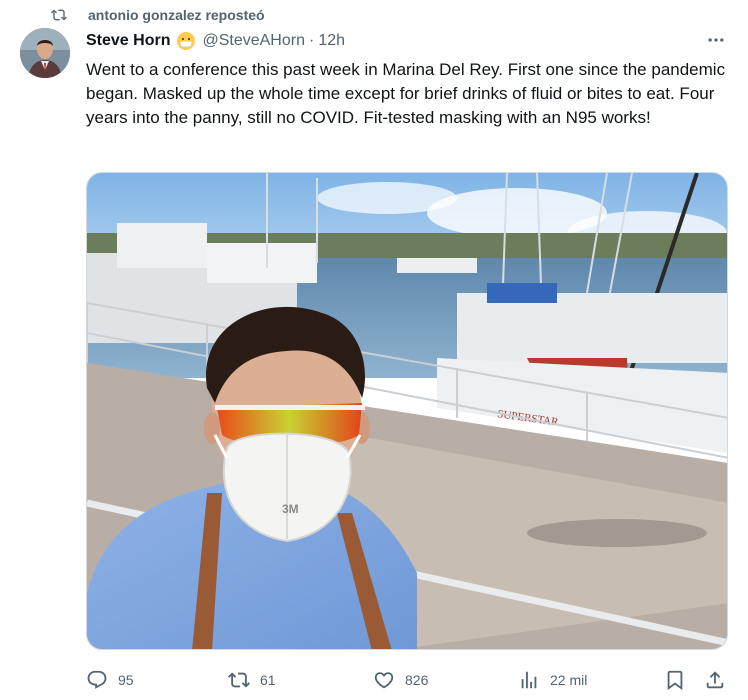  I want to click on author-handle: @SteveAHorn, so click(253, 41).